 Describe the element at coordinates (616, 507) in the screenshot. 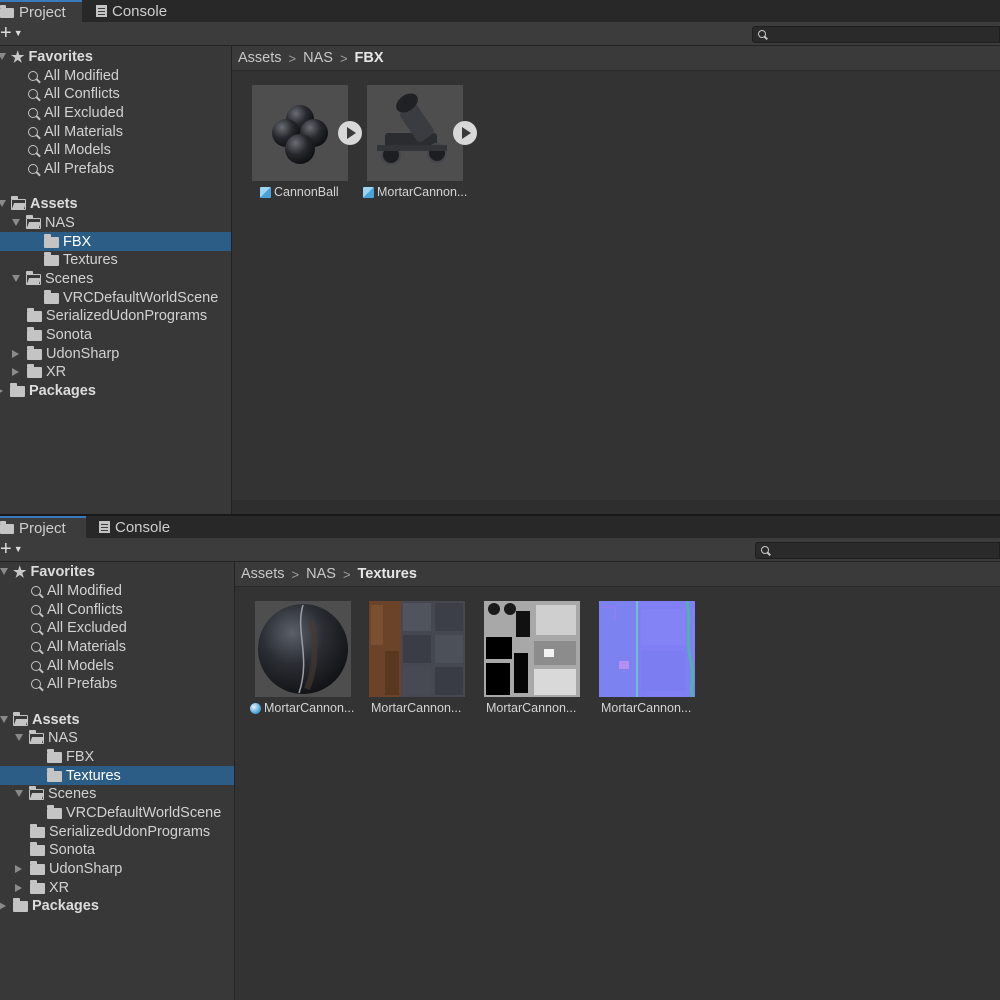

I see `horizontal-scrollbar` at that location.